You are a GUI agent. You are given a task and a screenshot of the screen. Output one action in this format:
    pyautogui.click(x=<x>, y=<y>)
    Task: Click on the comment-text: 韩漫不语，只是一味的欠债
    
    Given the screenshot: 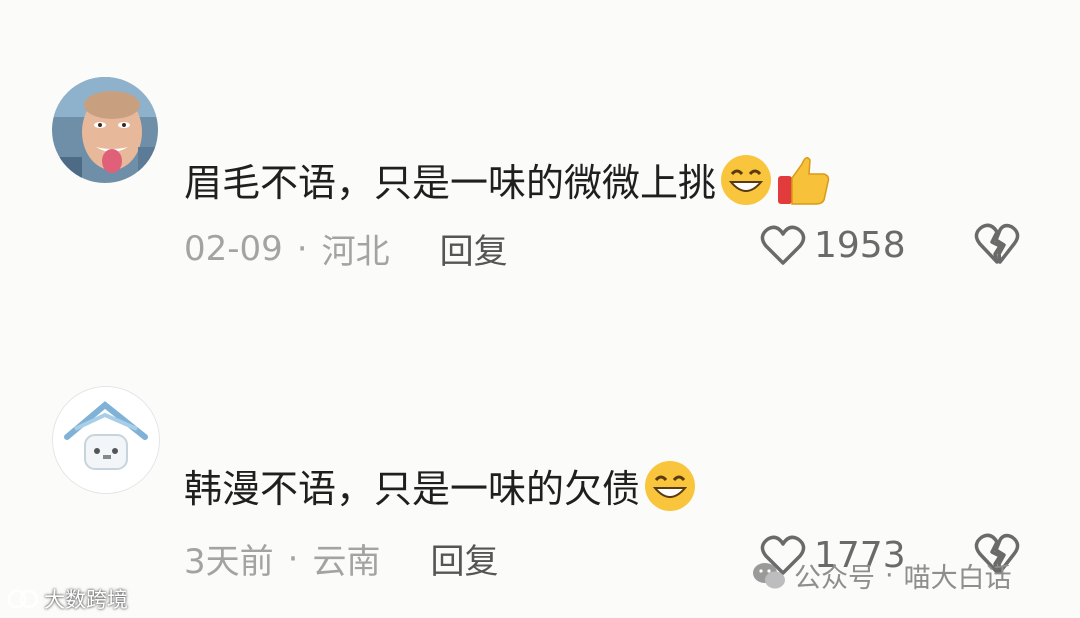 What is the action you would take?
    pyautogui.click(x=441, y=489)
    